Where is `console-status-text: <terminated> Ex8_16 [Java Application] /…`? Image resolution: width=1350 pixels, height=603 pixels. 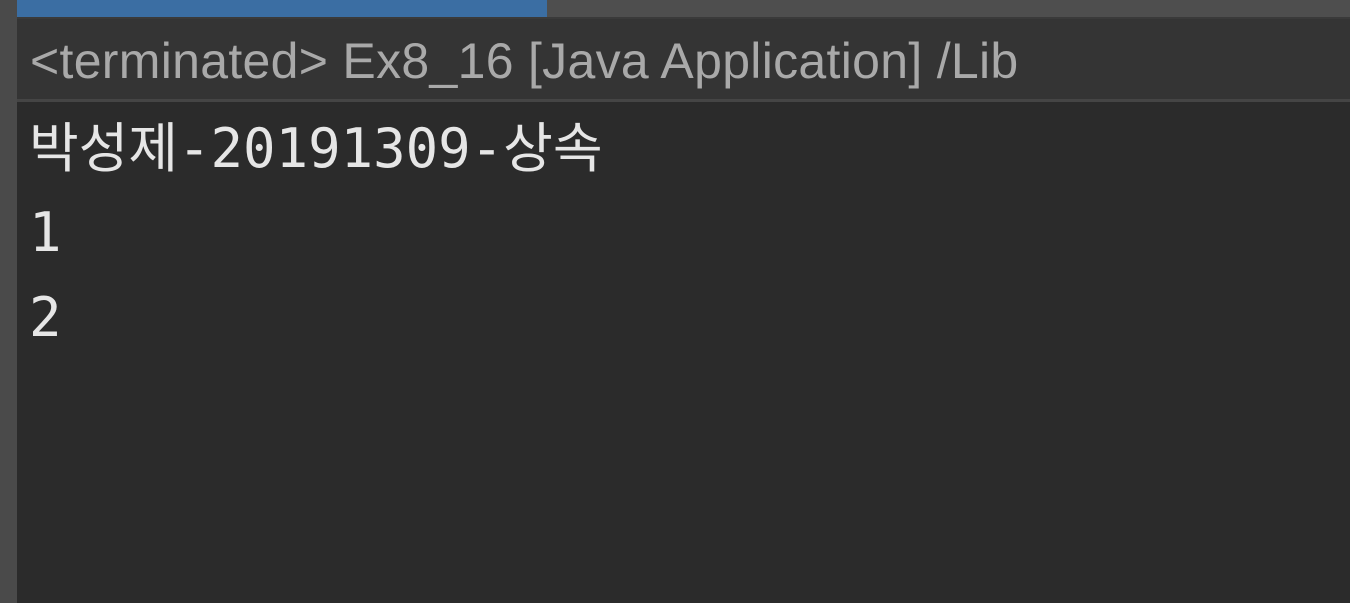 console-status-text: <terminated> Ex8_16 [Java Application] /… is located at coordinates (524, 61).